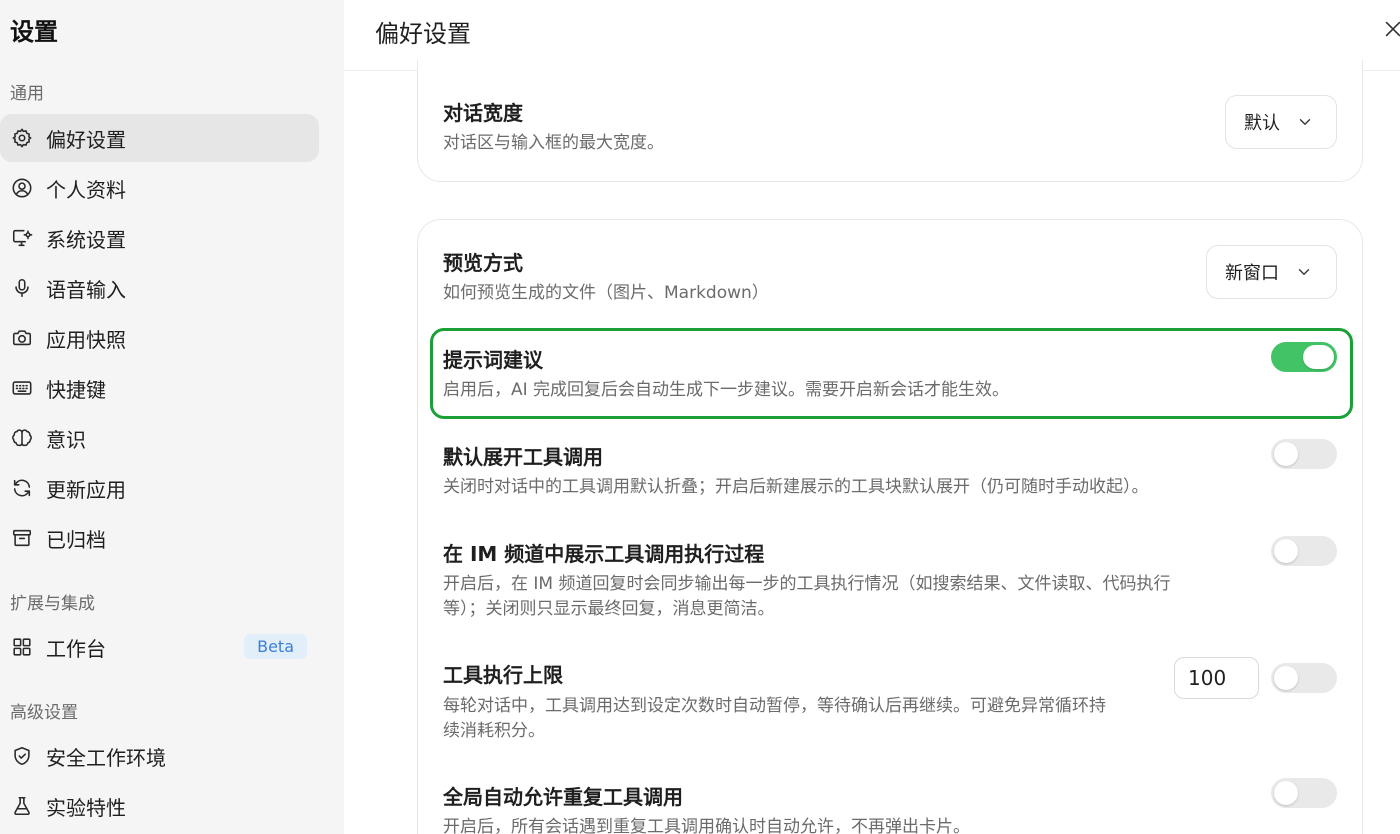 This screenshot has width=1400, height=834. What do you see at coordinates (159, 288) in the screenshot?
I see `sidebar-item-voice-input: 语音输入` at bounding box center [159, 288].